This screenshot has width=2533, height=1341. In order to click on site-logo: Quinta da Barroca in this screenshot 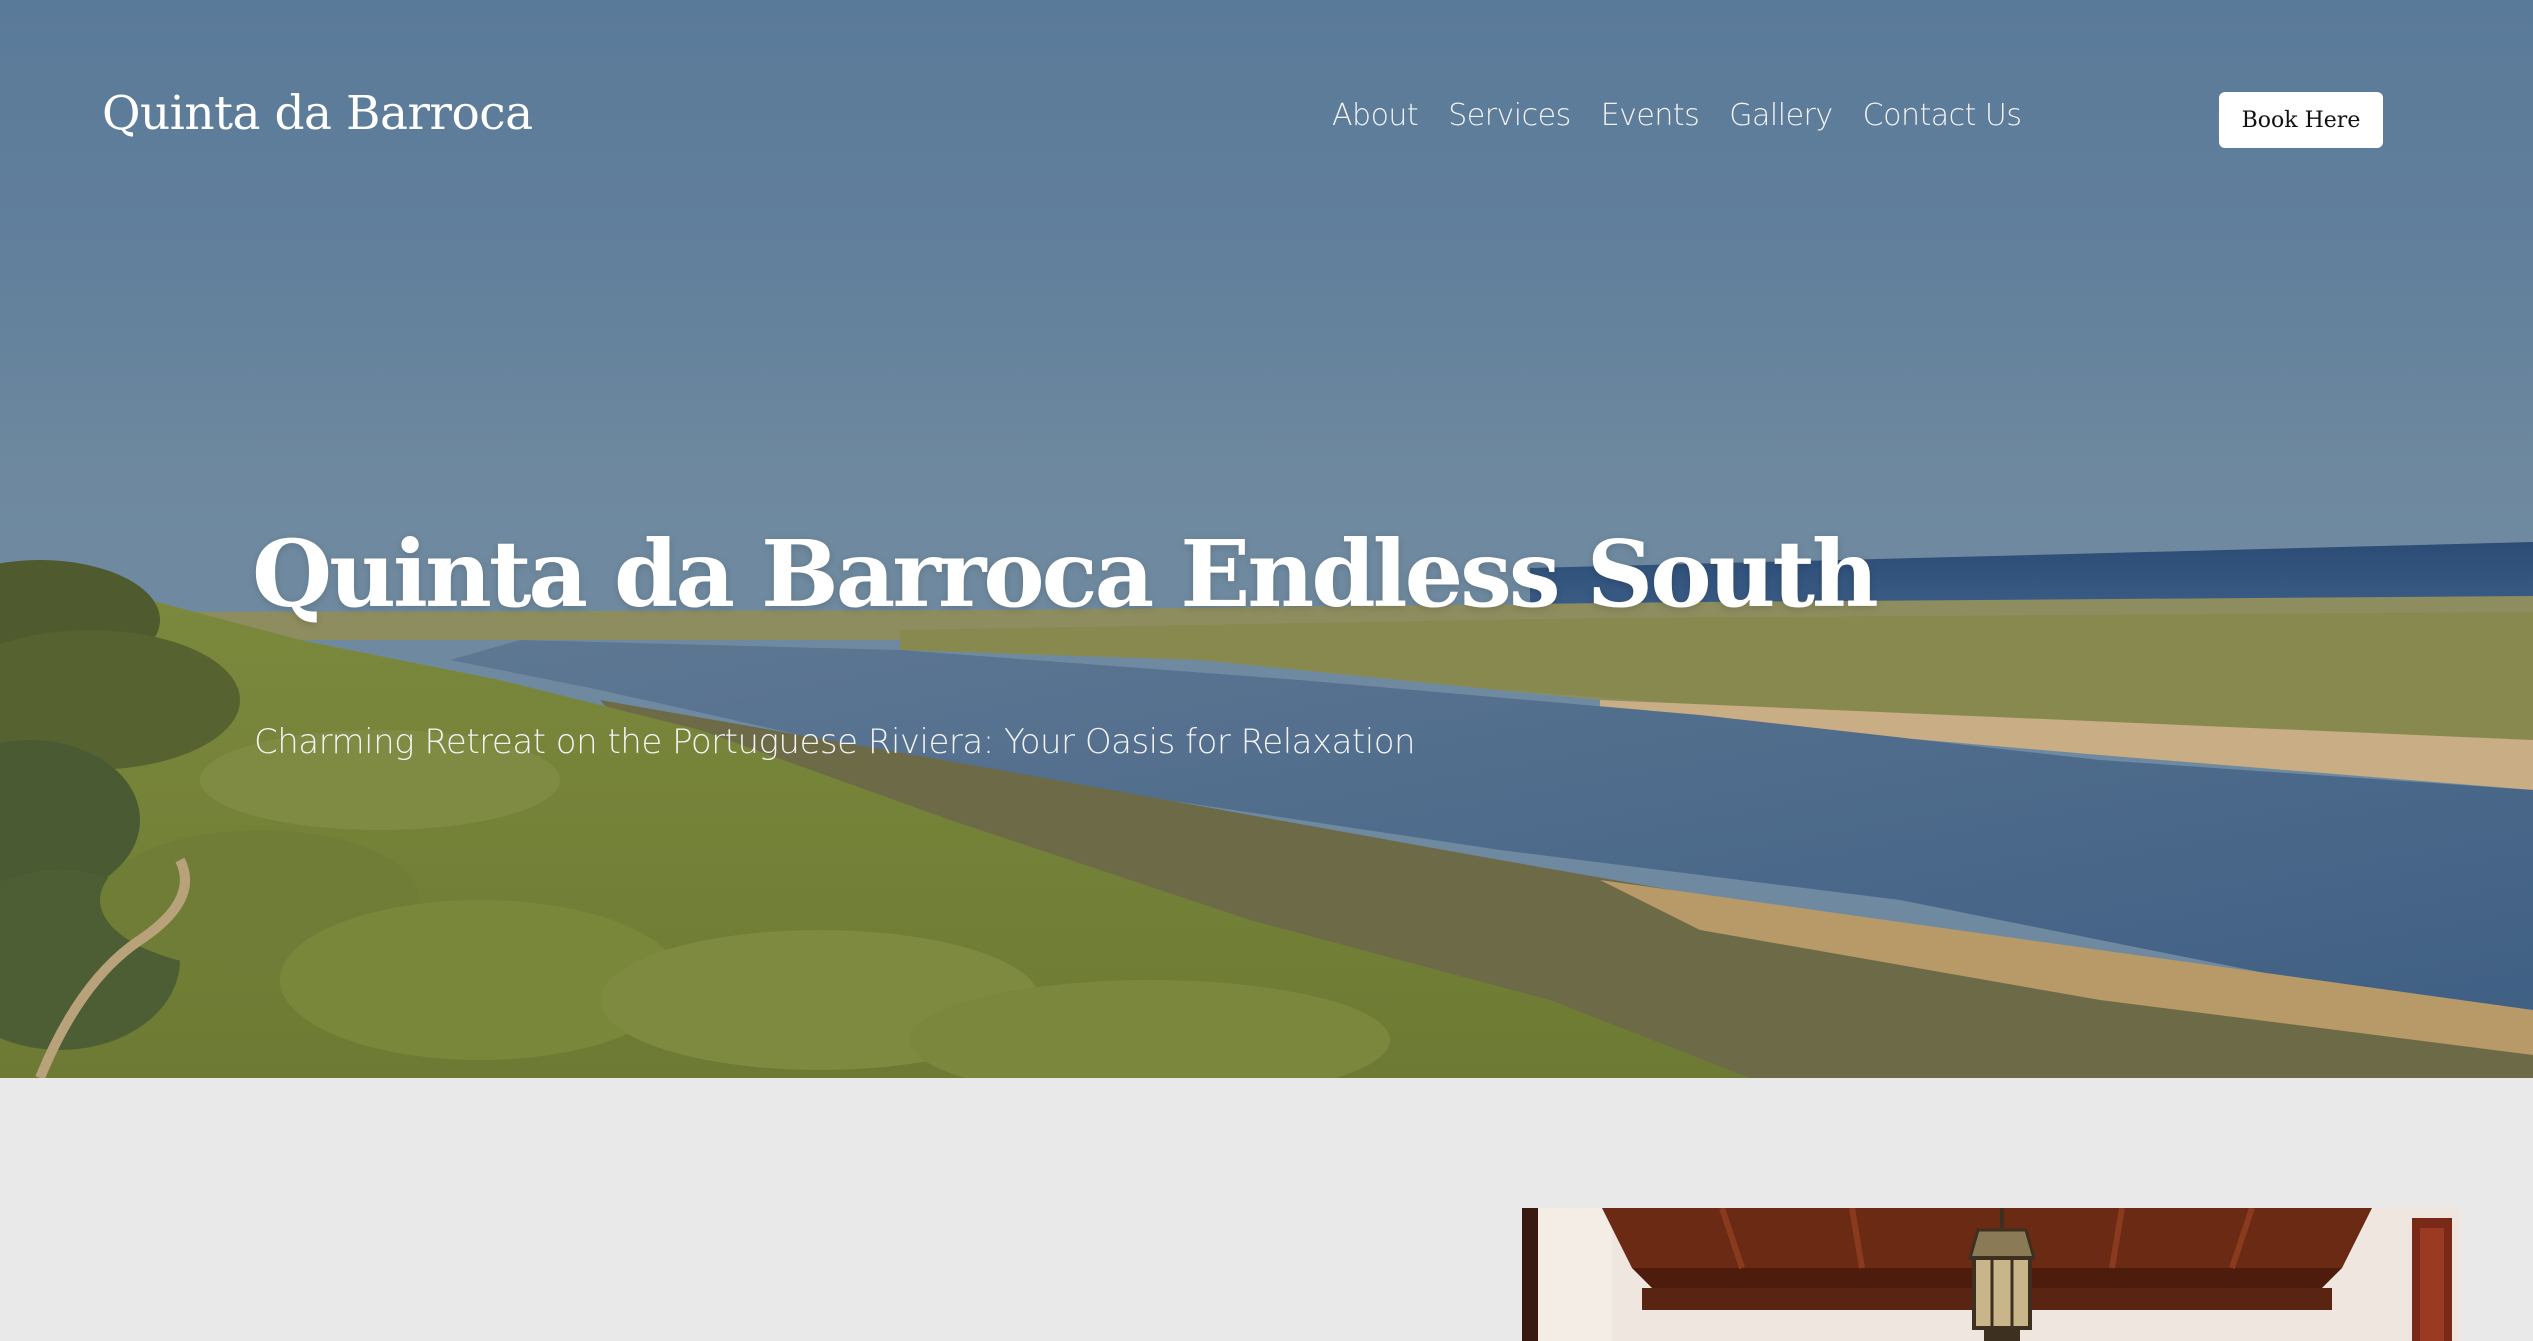, I will do `click(317, 113)`.